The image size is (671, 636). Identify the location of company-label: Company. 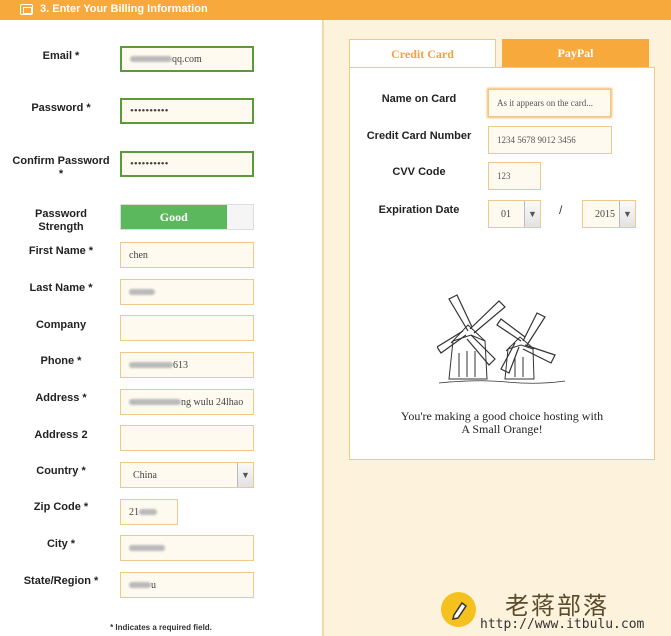
(61, 325).